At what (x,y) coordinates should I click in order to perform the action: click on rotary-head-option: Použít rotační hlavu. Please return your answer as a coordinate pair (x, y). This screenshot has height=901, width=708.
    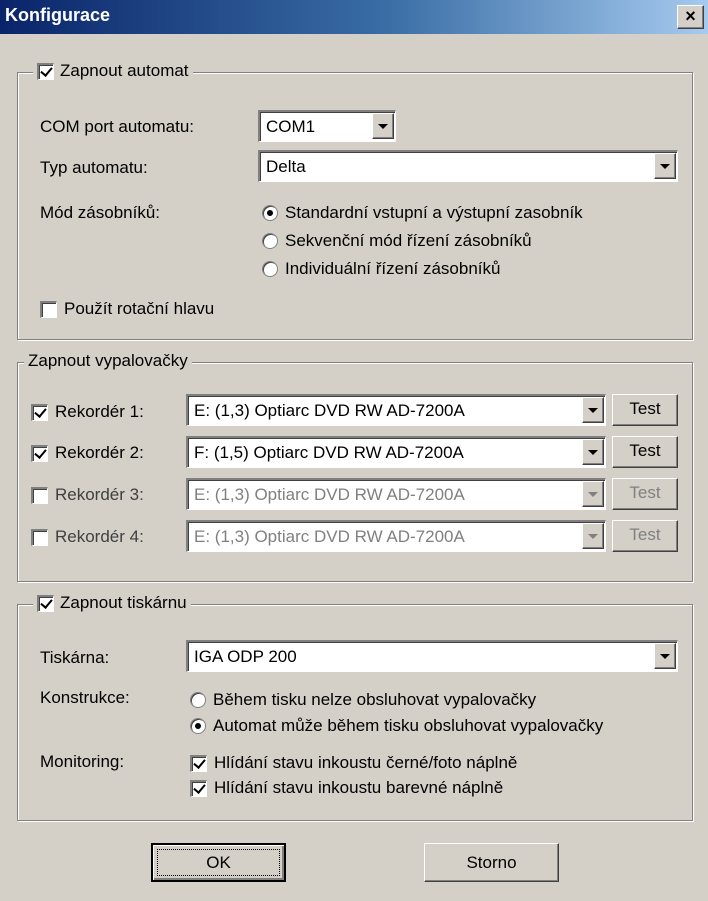
    Looking at the image, I should click on (127, 309).